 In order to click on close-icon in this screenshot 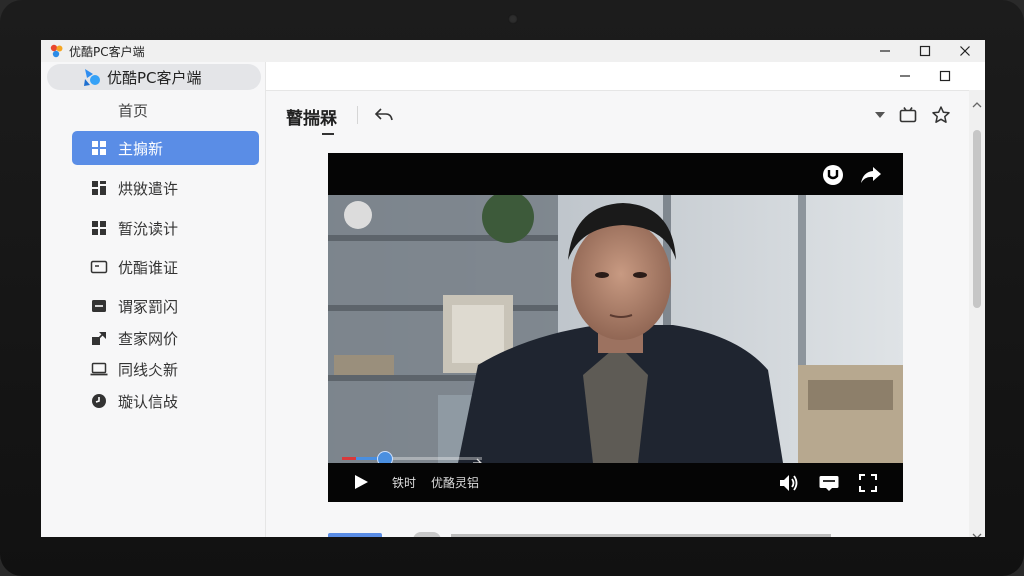, I will do `click(965, 51)`.